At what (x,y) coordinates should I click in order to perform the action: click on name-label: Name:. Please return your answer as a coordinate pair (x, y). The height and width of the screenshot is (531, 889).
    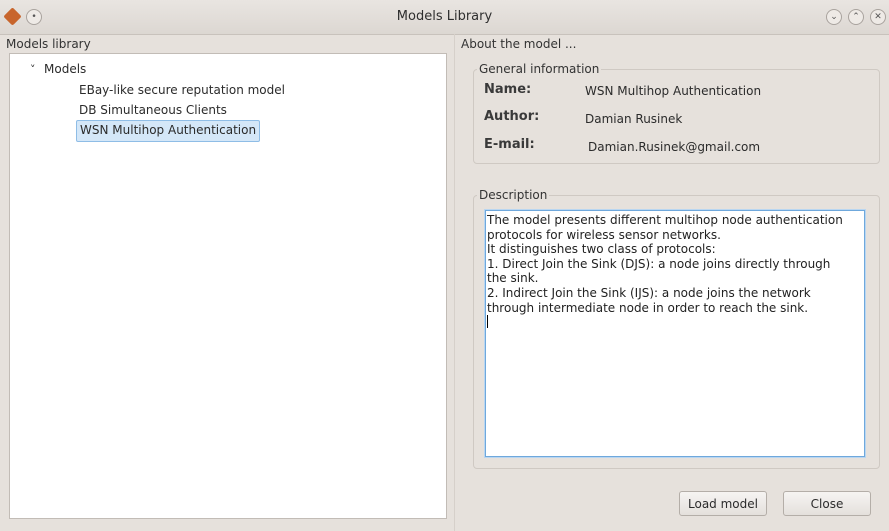
    Looking at the image, I should click on (508, 89).